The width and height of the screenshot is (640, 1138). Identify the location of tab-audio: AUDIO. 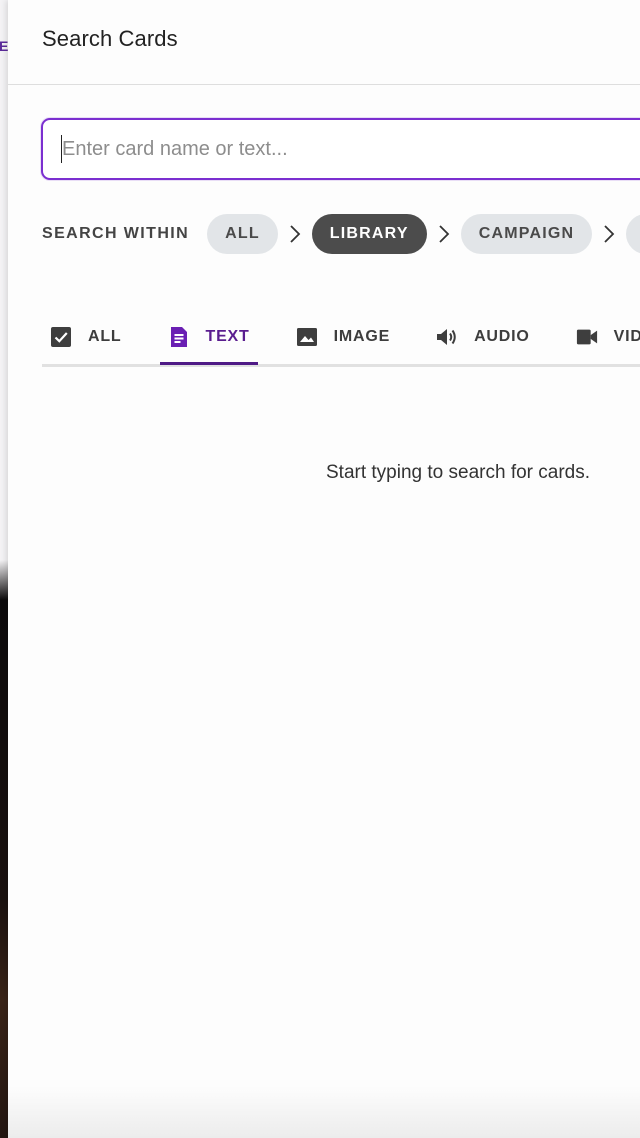
(483, 337).